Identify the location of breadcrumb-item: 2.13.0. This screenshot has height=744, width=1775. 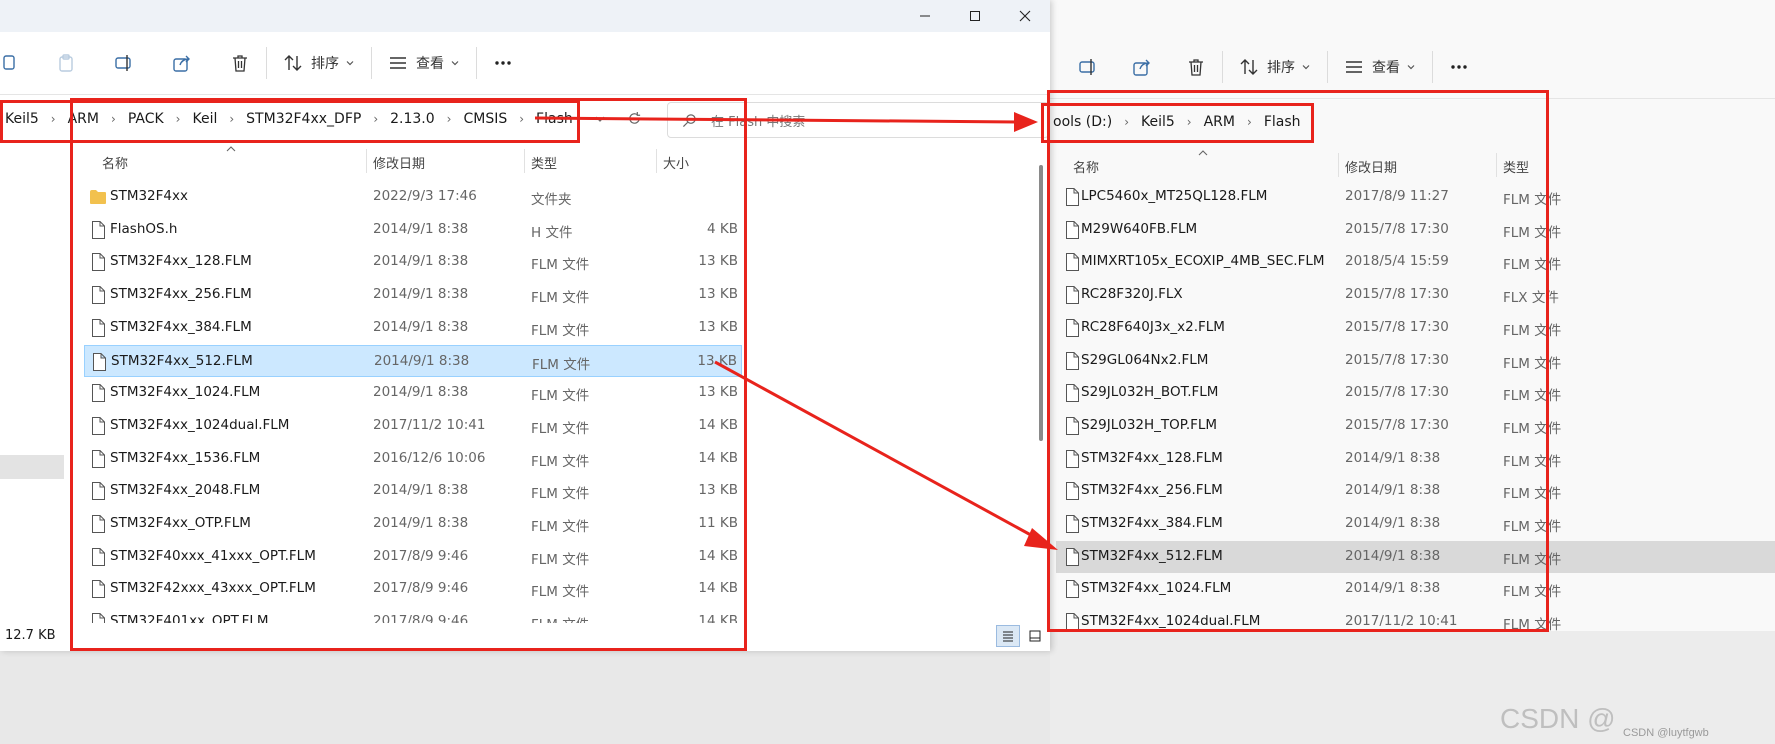
(412, 119).